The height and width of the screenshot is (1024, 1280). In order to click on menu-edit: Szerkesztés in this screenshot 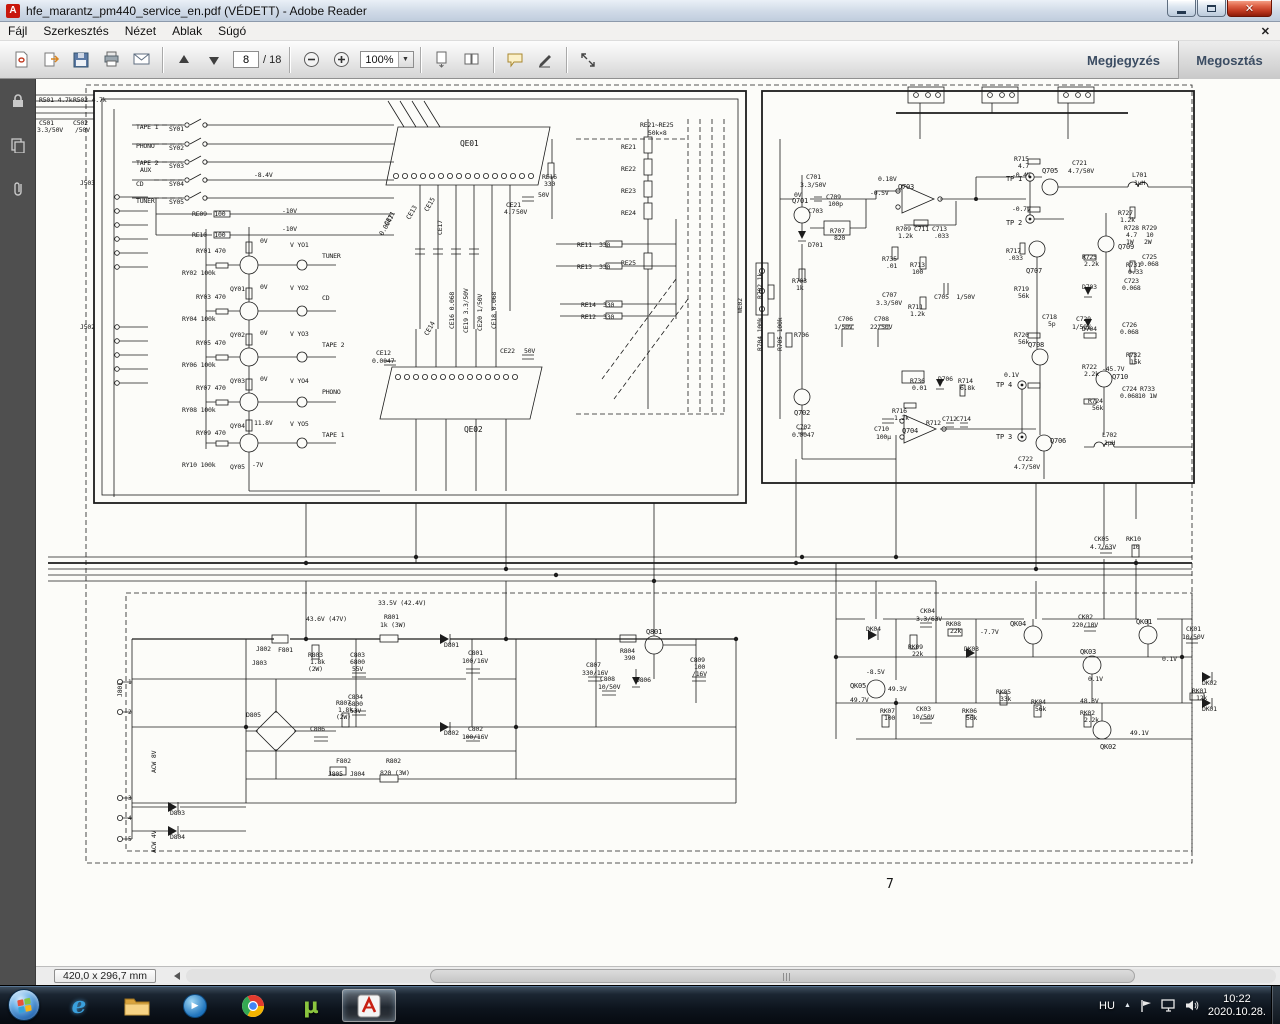, I will do `click(75, 31)`.